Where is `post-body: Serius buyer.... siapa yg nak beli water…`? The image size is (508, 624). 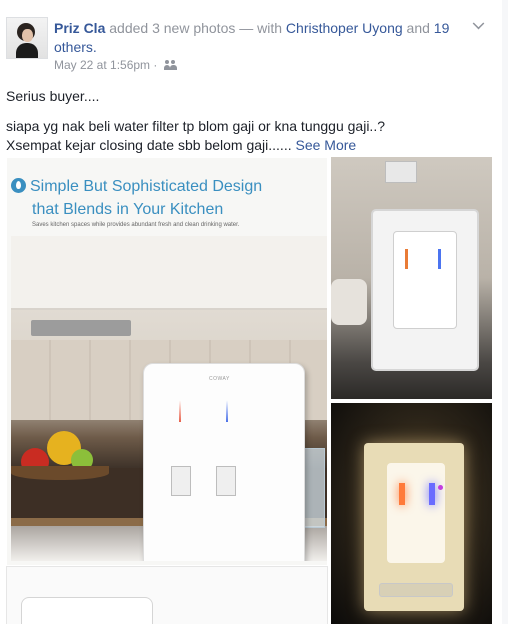
post-body: Serius buyer.... siapa yg nak beli water… is located at coordinates (246, 121).